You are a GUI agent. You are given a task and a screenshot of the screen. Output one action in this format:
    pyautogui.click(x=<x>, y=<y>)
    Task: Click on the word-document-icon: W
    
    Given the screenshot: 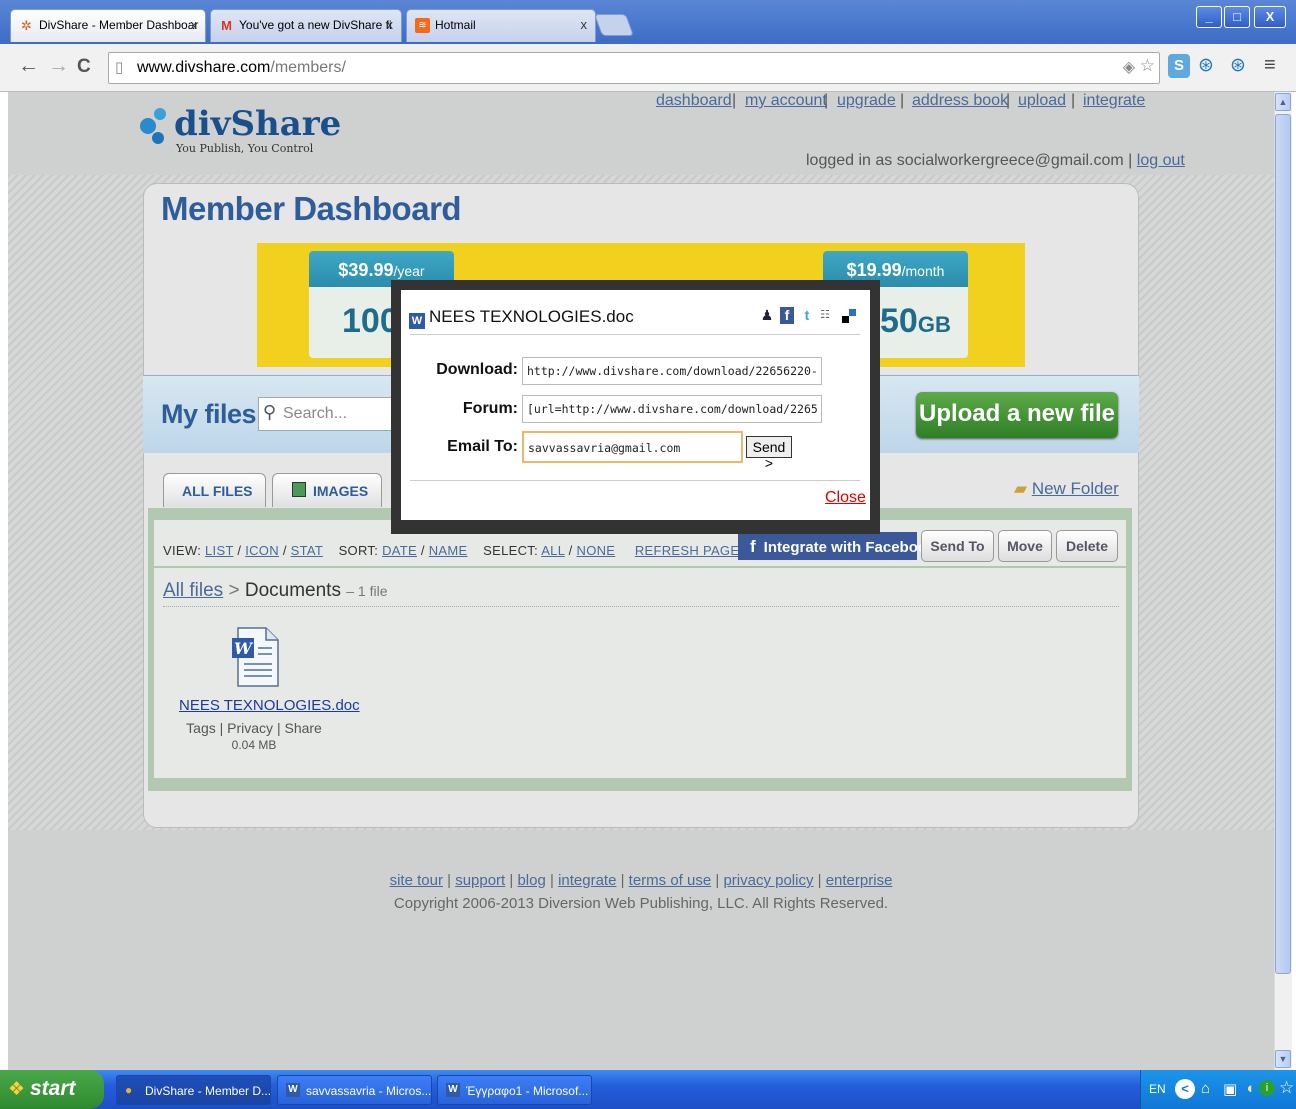 What is the action you would take?
    pyautogui.click(x=255, y=657)
    